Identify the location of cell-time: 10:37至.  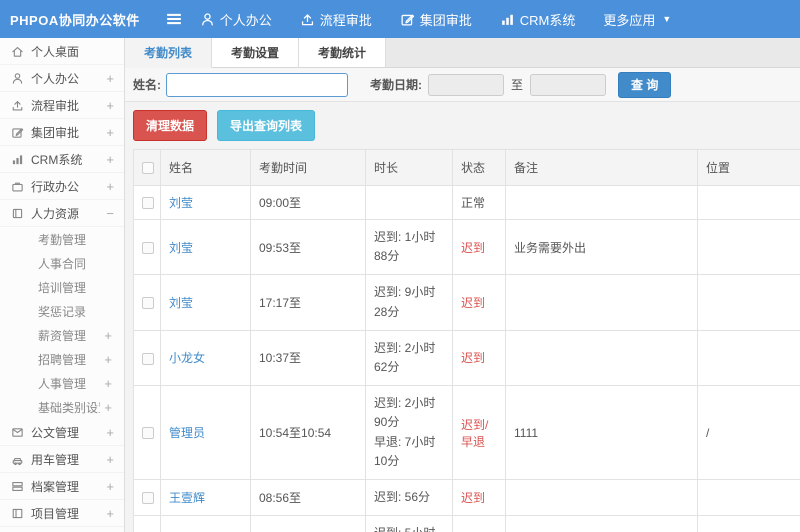
(308, 358).